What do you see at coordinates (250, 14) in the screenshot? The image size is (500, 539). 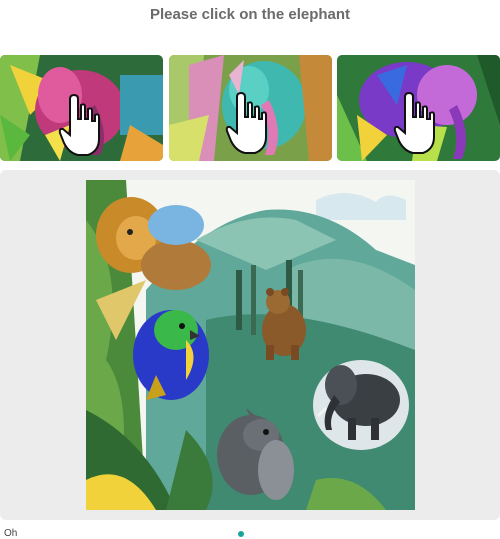 I see `prompt-text: Please click on the elephant` at bounding box center [250, 14].